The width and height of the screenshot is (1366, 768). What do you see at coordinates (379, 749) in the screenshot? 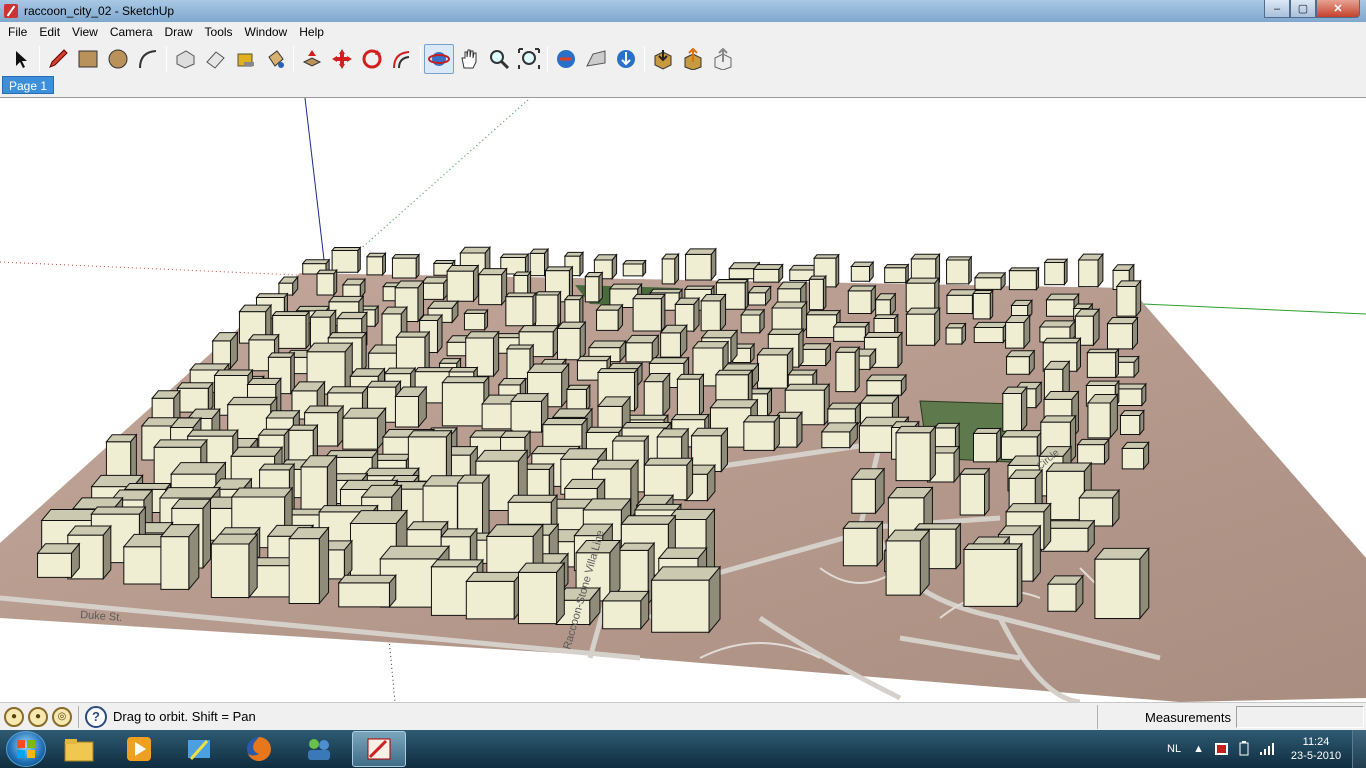
I see `taskbar-sketchup` at bounding box center [379, 749].